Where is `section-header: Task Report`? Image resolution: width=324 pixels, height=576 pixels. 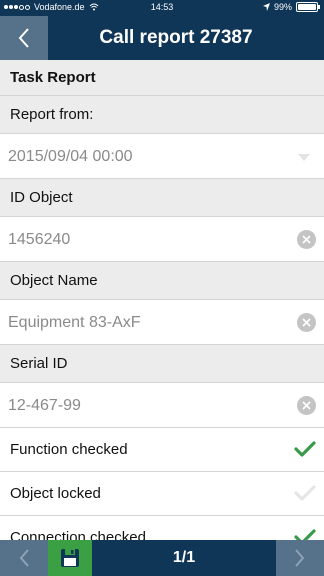 section-header: Task Report is located at coordinates (162, 78).